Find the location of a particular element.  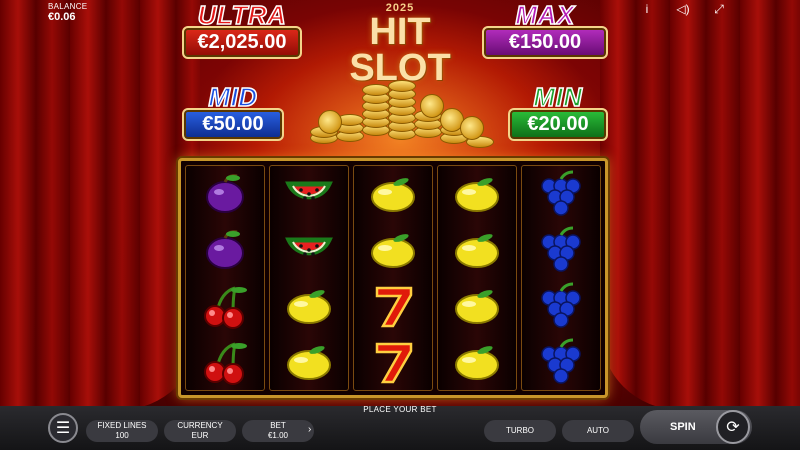

hamburger-icon: ☰ is located at coordinates (63, 428).